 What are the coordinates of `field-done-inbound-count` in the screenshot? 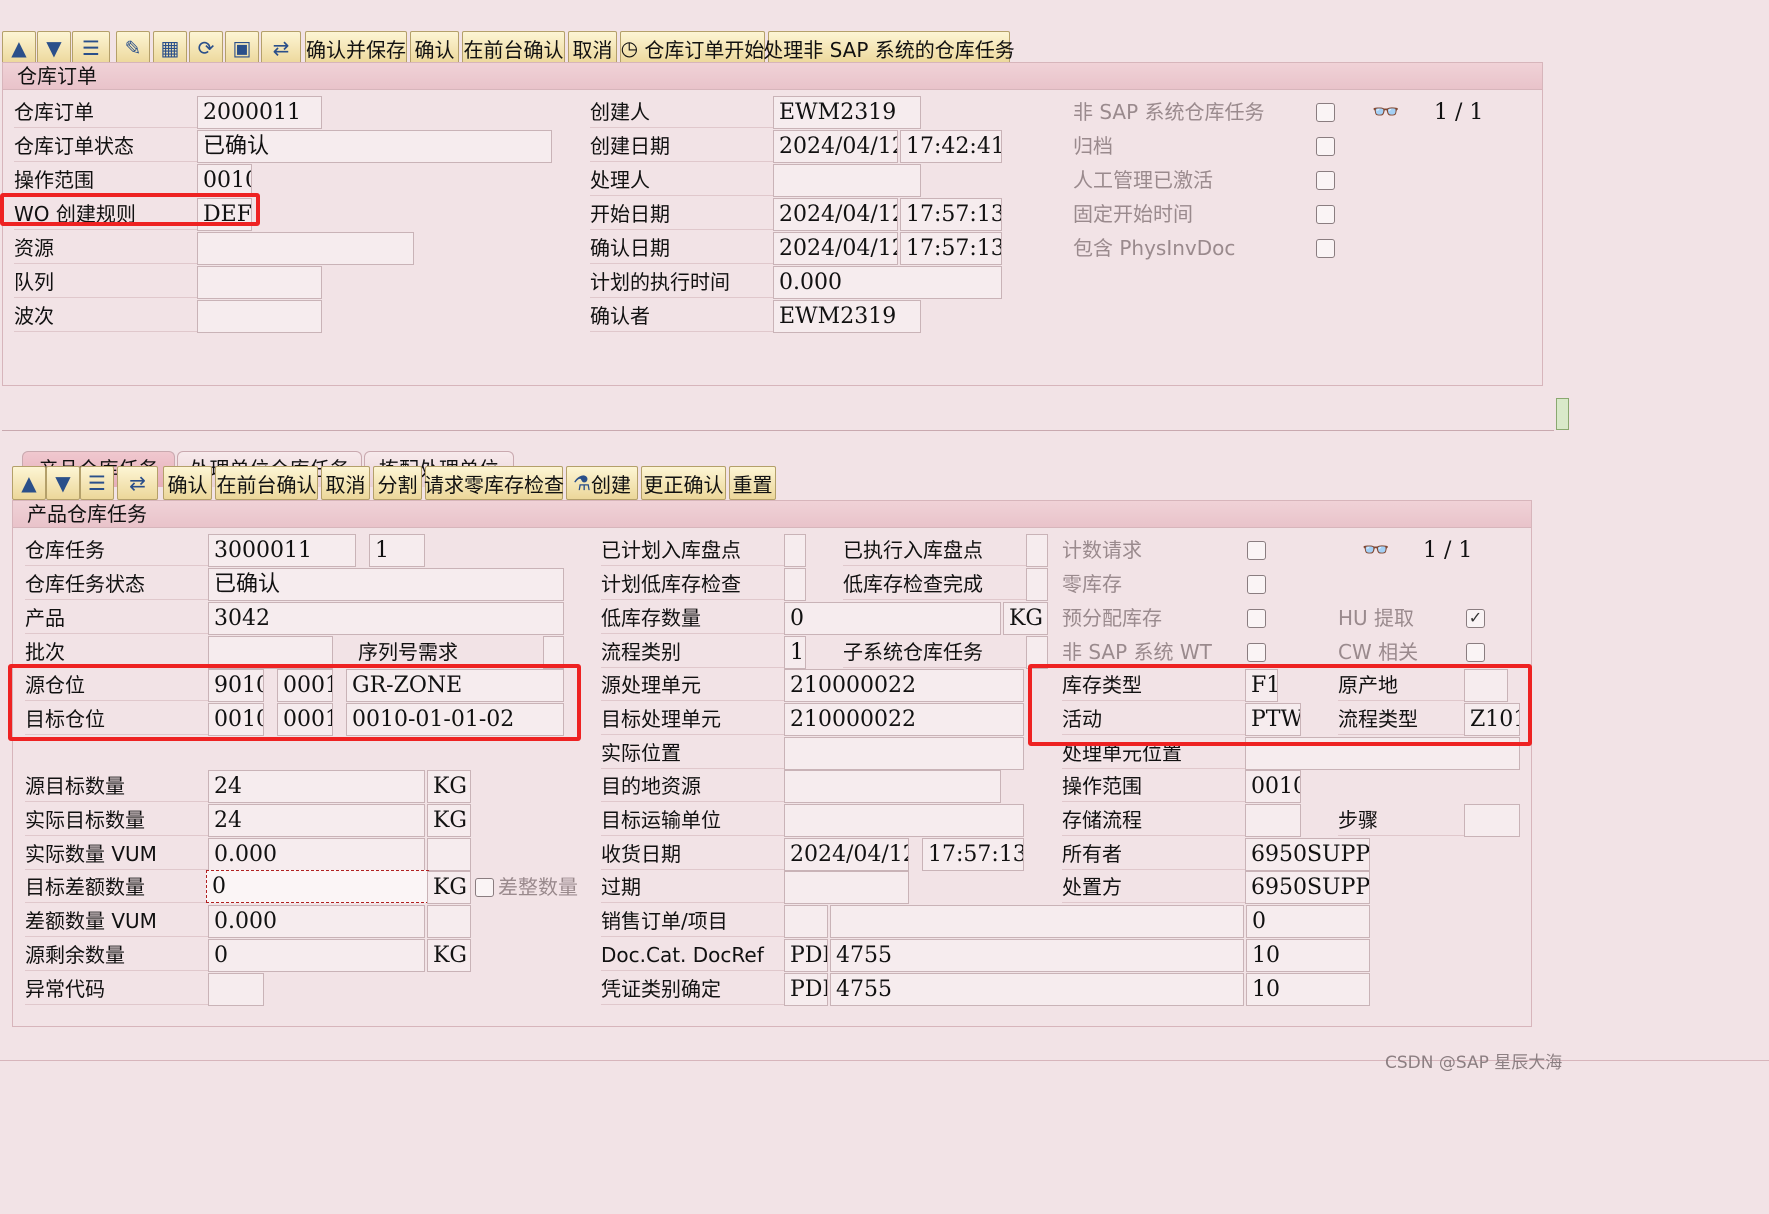 It's located at (1037, 550).